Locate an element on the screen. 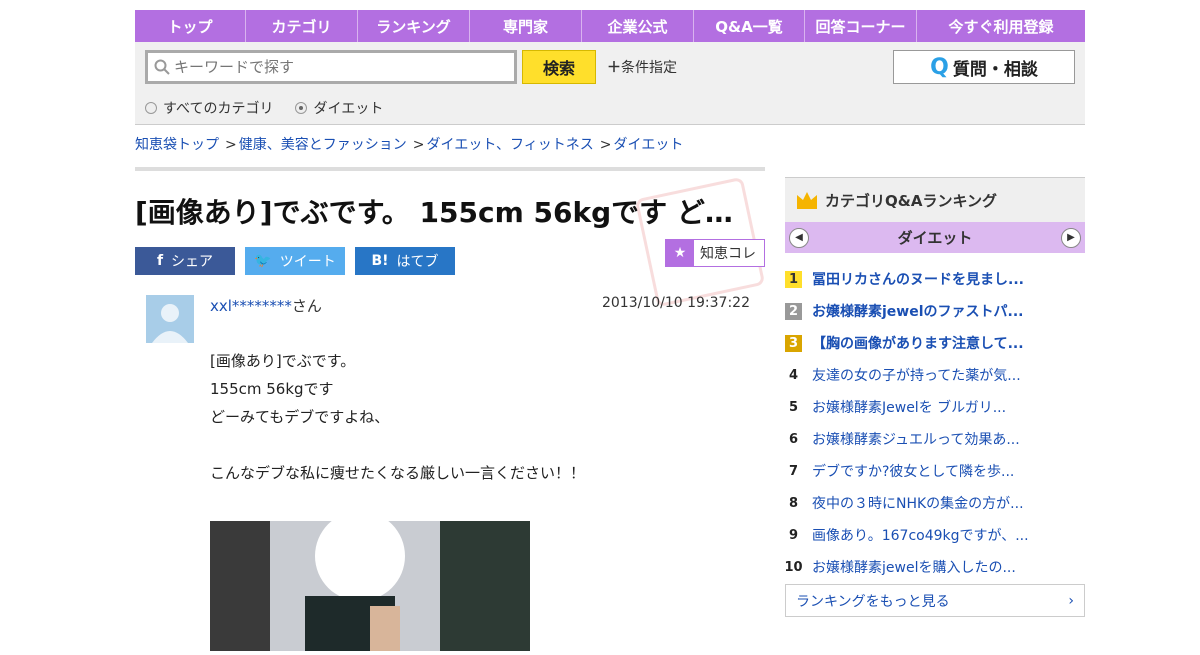 Image resolution: width=1200 pixels, height=655 pixels. rank-number: 6 is located at coordinates (793, 439).